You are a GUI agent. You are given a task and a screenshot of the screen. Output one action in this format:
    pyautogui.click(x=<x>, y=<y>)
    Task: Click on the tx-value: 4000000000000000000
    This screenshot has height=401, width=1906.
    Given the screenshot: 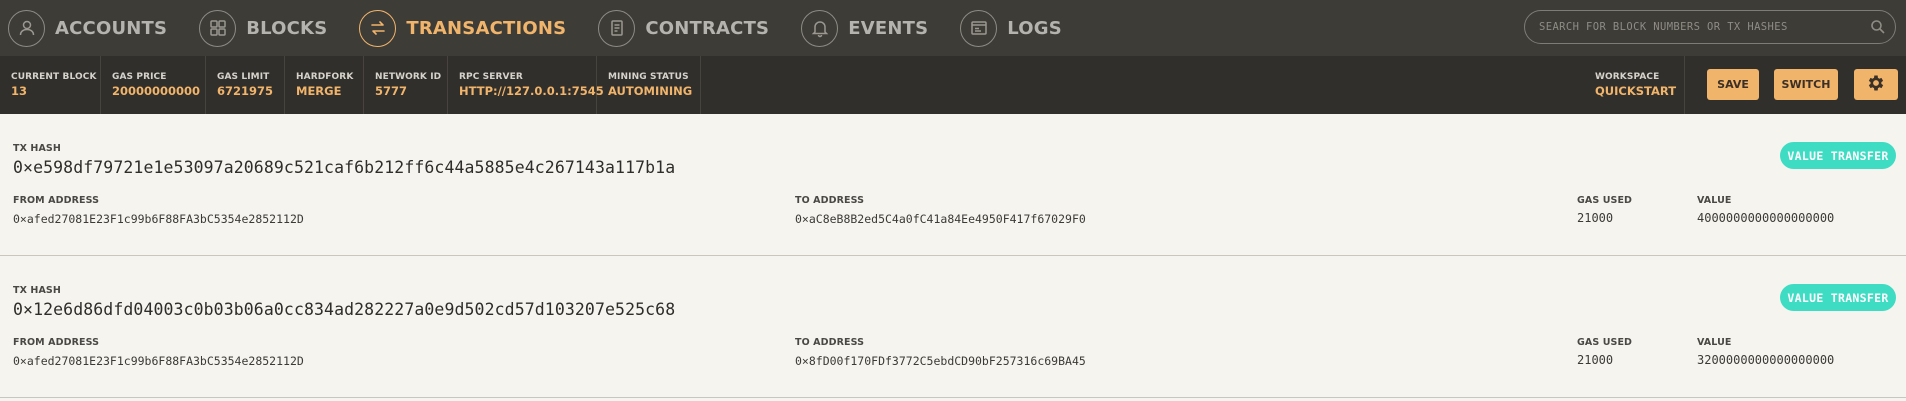 What is the action you would take?
    pyautogui.click(x=1766, y=218)
    